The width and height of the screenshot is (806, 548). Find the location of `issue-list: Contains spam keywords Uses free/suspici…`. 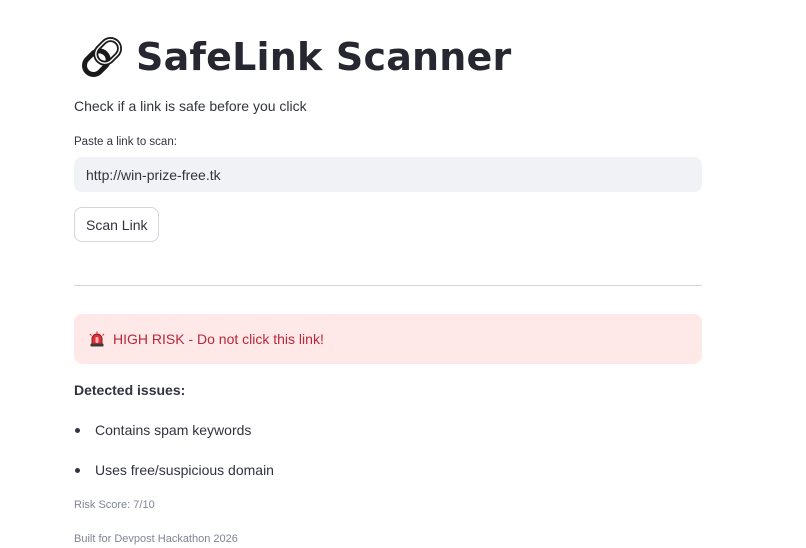

issue-list: Contains spam keywords Uses free/suspici… is located at coordinates (388, 460).